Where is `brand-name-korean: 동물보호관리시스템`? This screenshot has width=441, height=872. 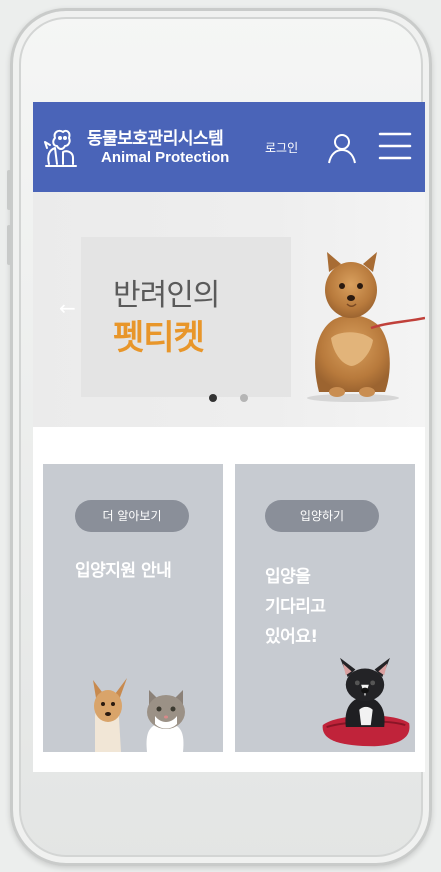
brand-name-korean: 동물보호관리시스템 is located at coordinates (155, 139).